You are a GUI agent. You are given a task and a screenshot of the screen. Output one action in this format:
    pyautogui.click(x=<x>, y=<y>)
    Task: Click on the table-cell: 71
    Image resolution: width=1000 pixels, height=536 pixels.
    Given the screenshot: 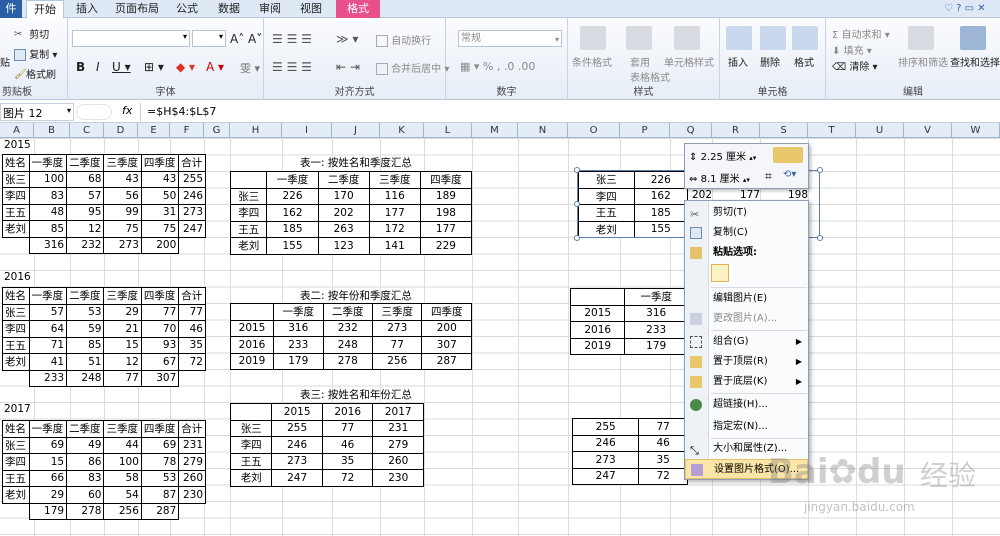 What is the action you would take?
    pyautogui.click(x=48, y=345)
    